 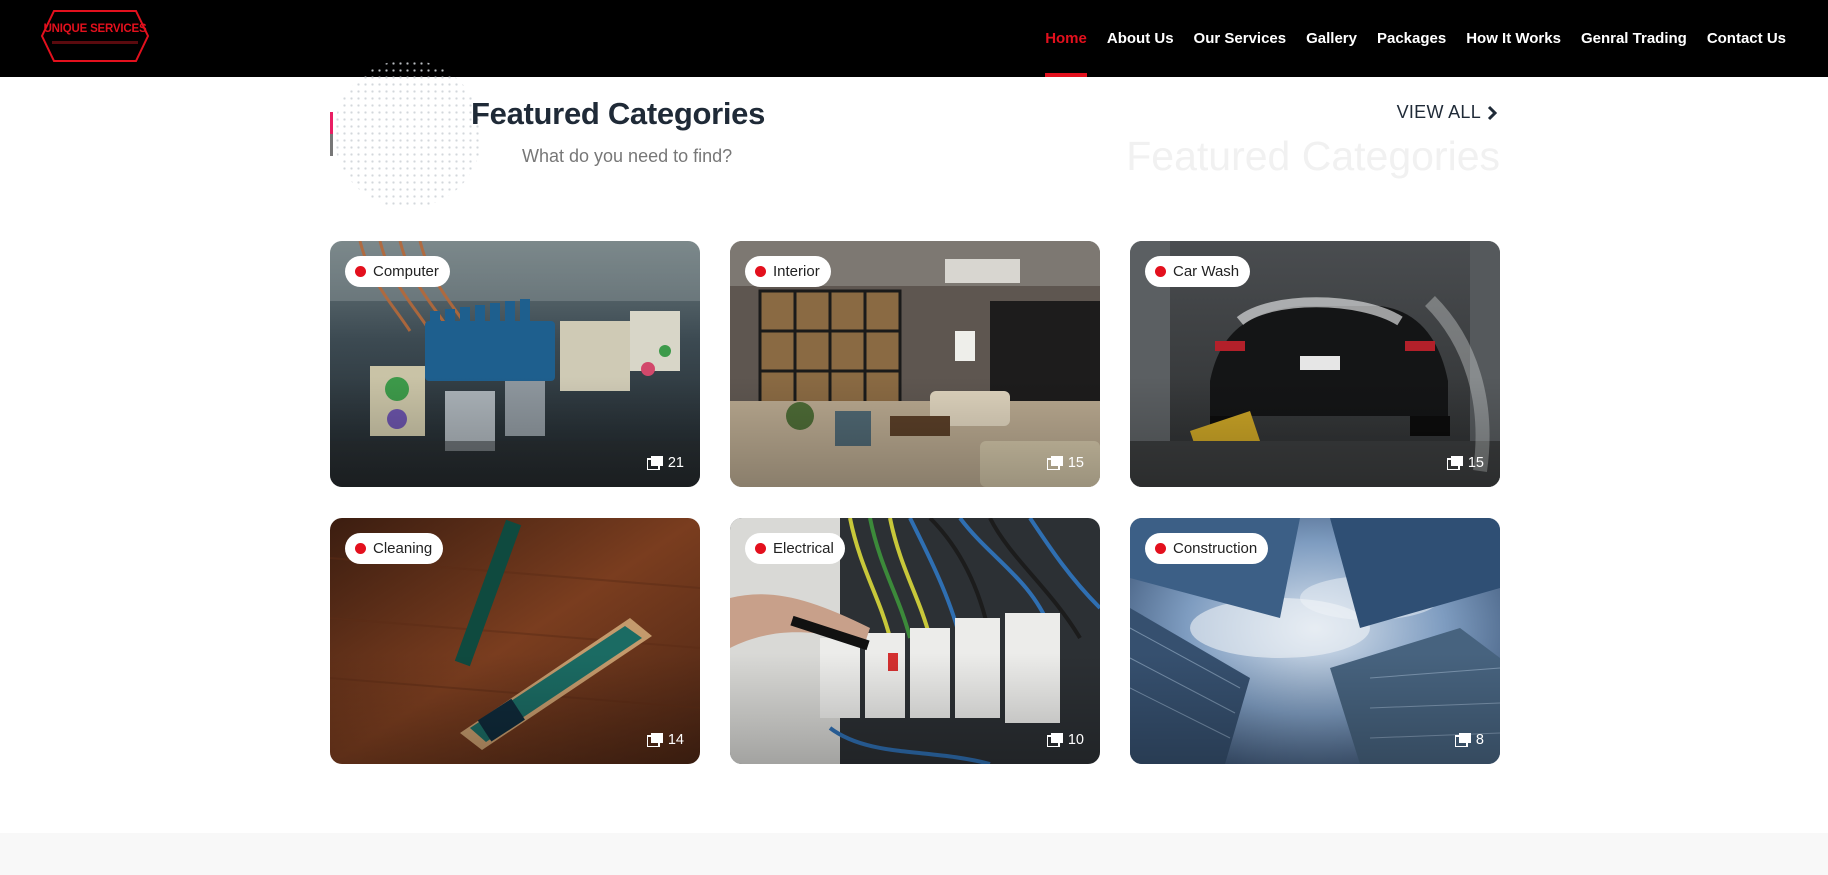 I want to click on category-name: Electrical, so click(x=803, y=548).